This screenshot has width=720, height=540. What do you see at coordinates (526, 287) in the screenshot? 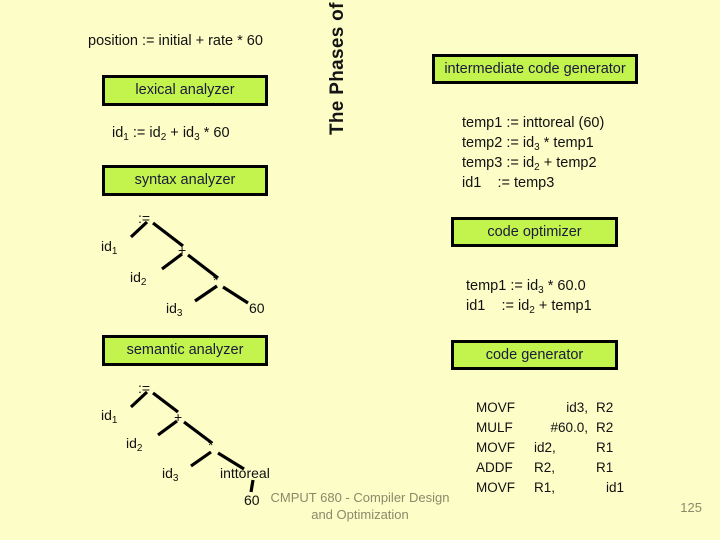
I see `optimized-code-line-1: temp1 := id3 * 60.0` at bounding box center [526, 287].